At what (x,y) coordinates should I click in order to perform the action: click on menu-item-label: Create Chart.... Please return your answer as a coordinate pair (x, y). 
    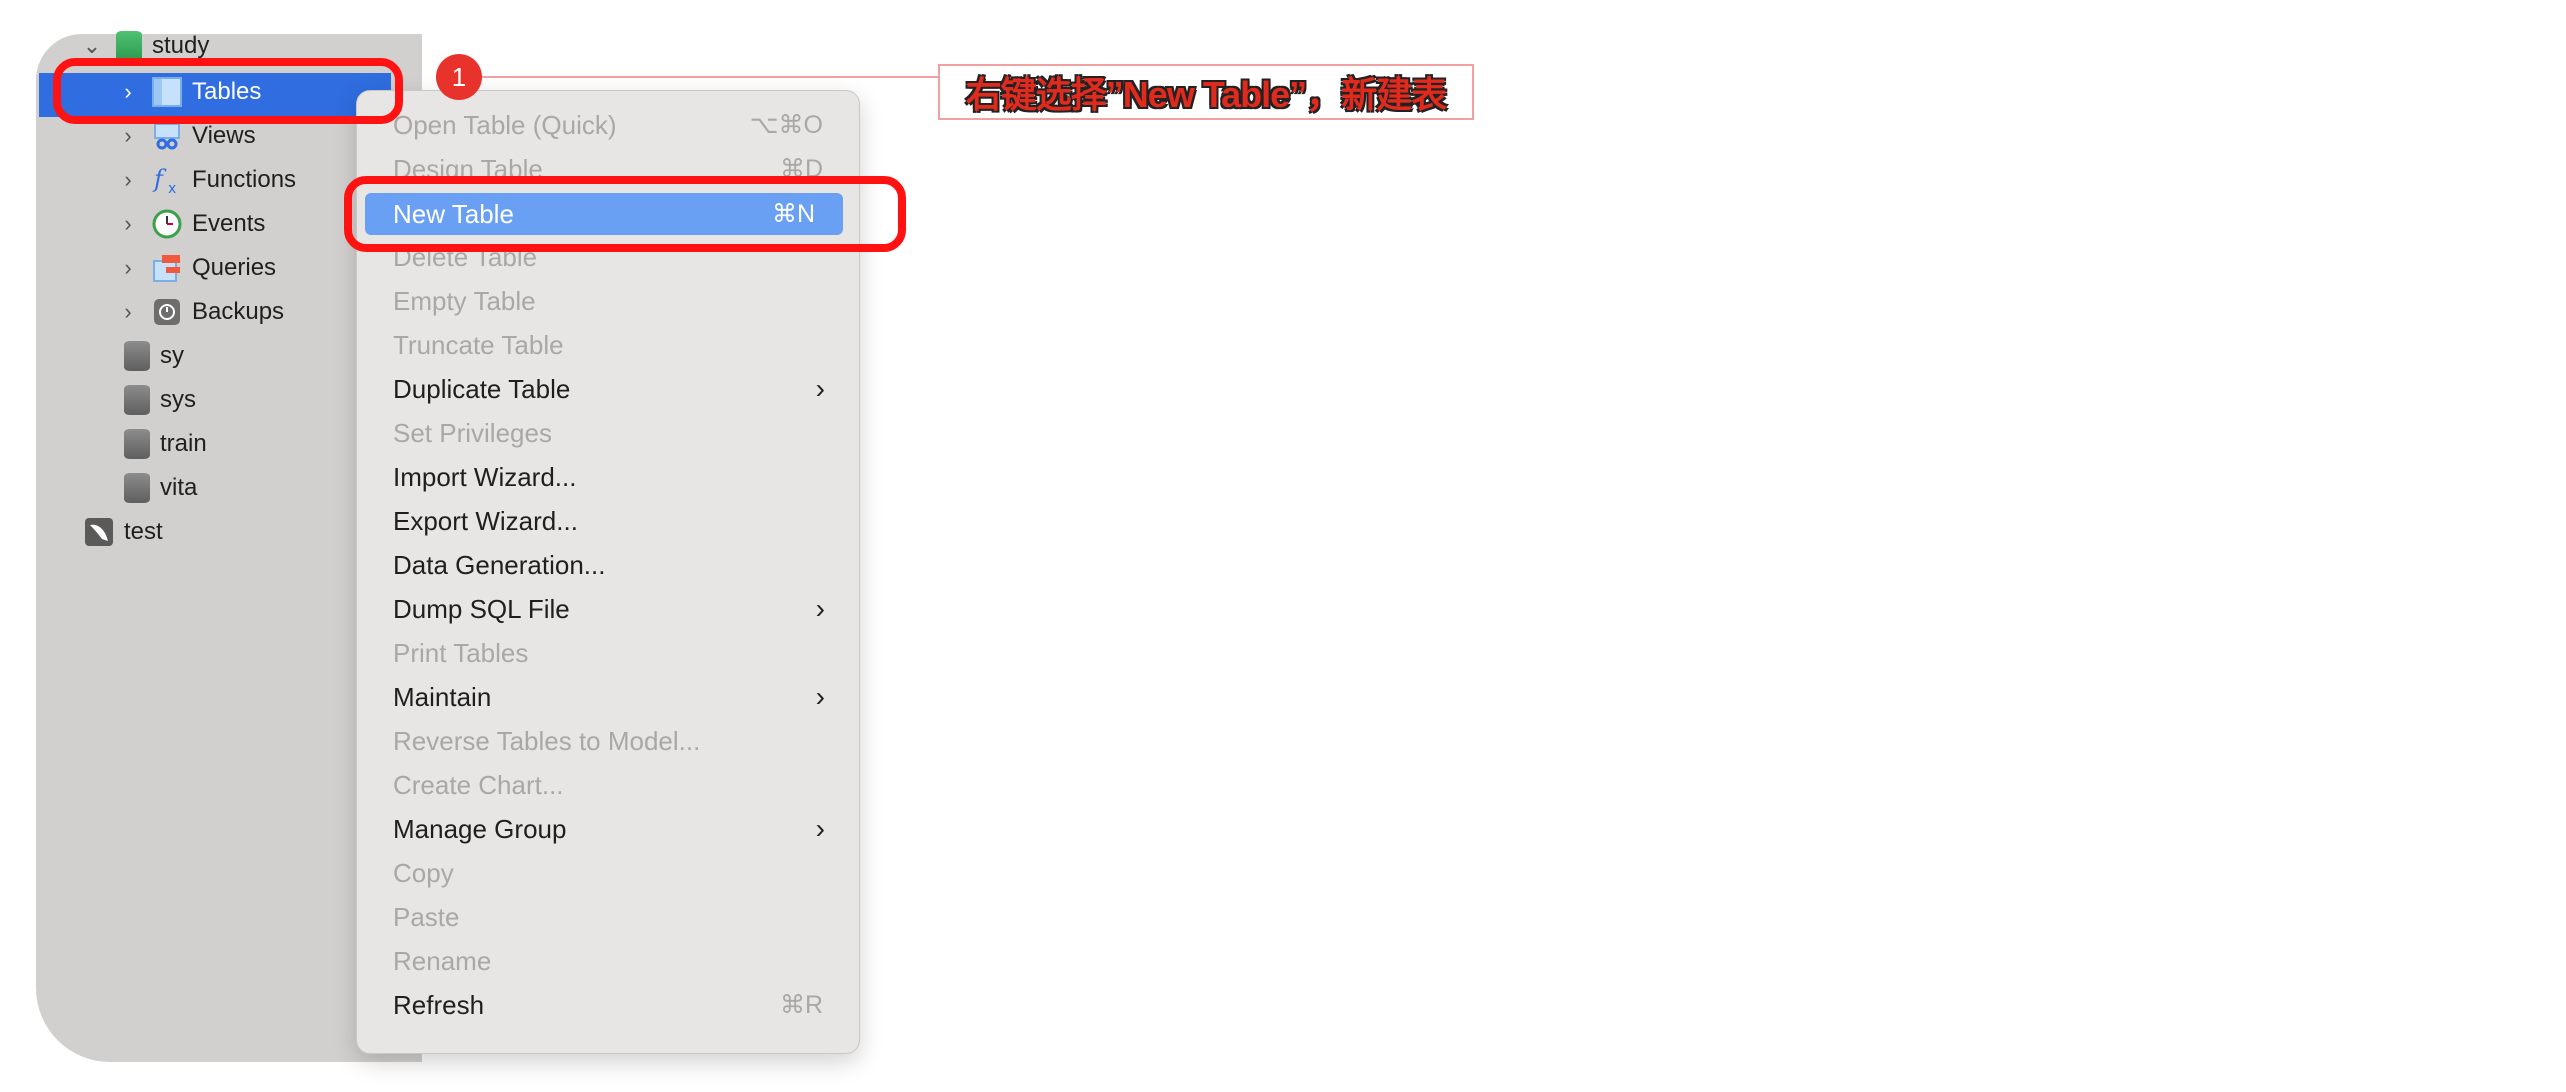
    Looking at the image, I should click on (478, 784).